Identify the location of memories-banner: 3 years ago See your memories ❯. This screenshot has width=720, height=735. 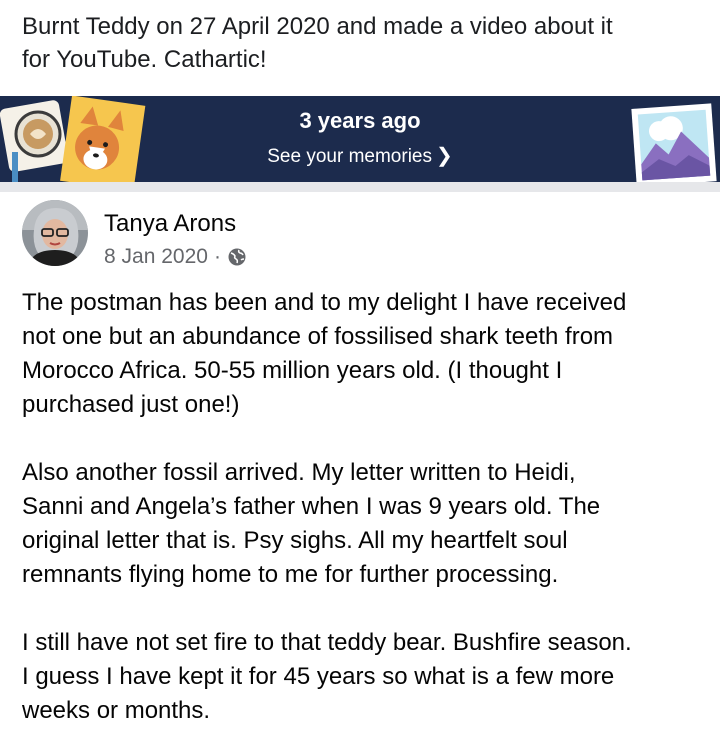
(360, 139).